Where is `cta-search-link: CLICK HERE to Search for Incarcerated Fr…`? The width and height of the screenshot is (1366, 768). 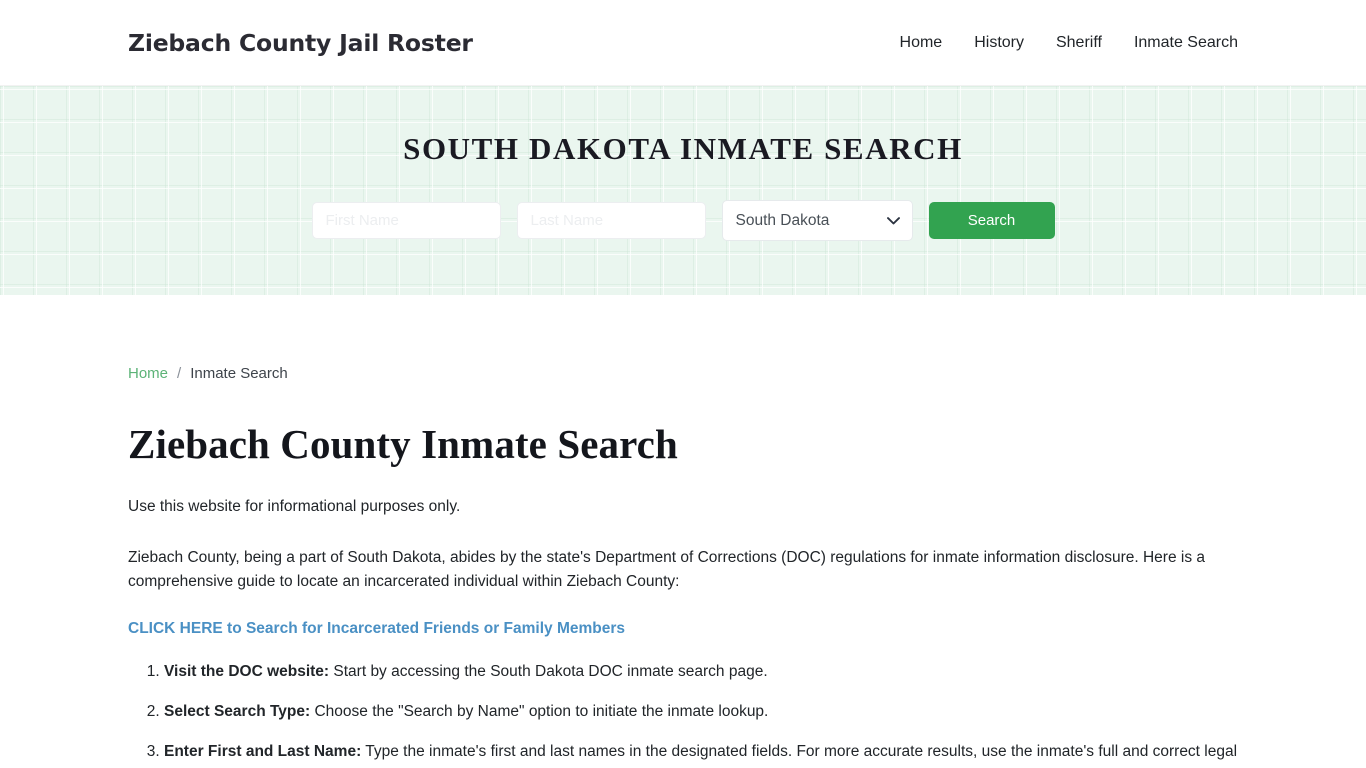
cta-search-link: CLICK HERE to Search for Incarcerated Fr… is located at coordinates (376, 629).